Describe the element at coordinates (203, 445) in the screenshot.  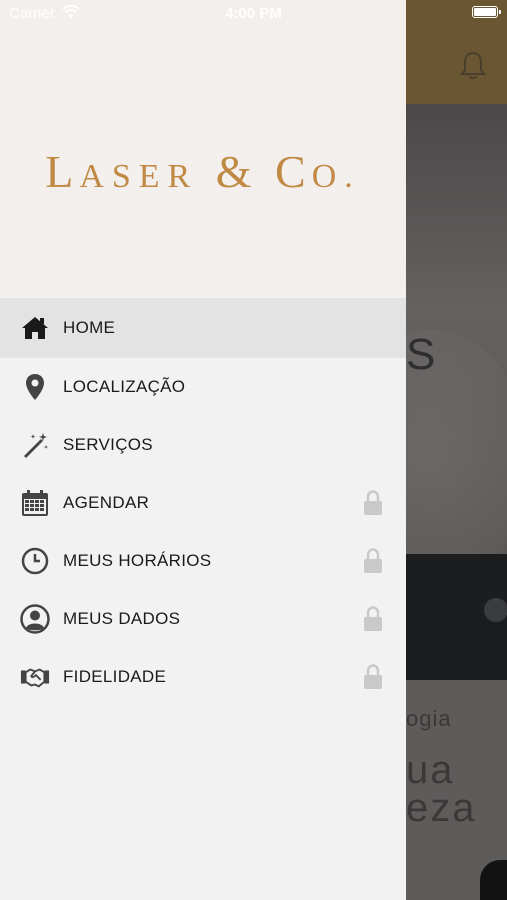
I see `menu-item-services: SERVIÇOS` at that location.